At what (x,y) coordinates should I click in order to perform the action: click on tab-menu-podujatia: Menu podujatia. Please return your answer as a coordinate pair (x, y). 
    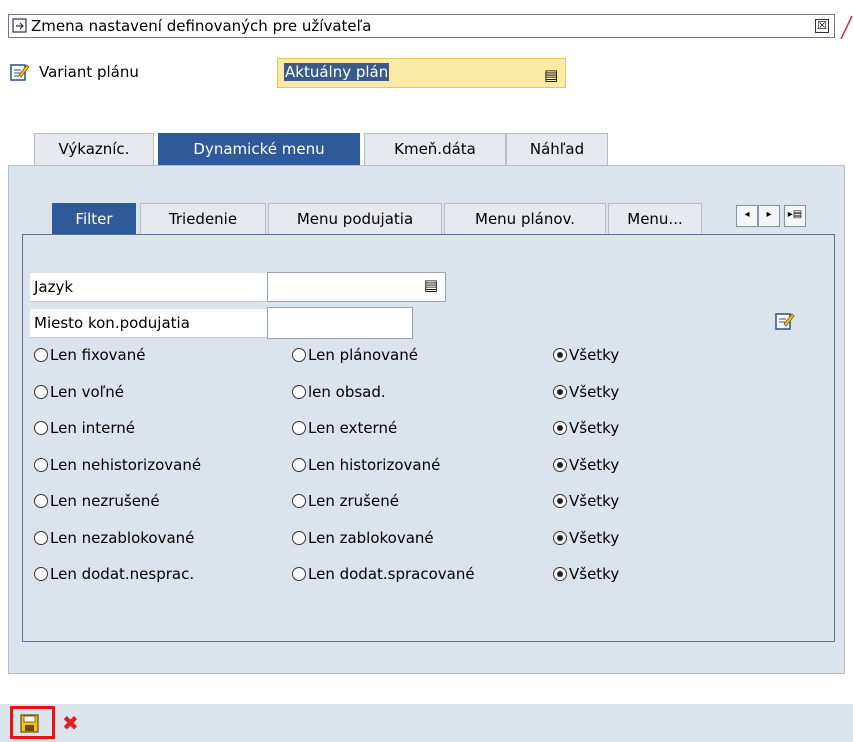
    Looking at the image, I should click on (355, 219).